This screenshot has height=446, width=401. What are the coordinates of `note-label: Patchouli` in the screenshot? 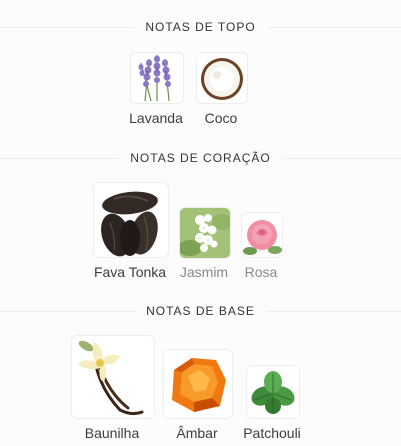 It's located at (272, 433).